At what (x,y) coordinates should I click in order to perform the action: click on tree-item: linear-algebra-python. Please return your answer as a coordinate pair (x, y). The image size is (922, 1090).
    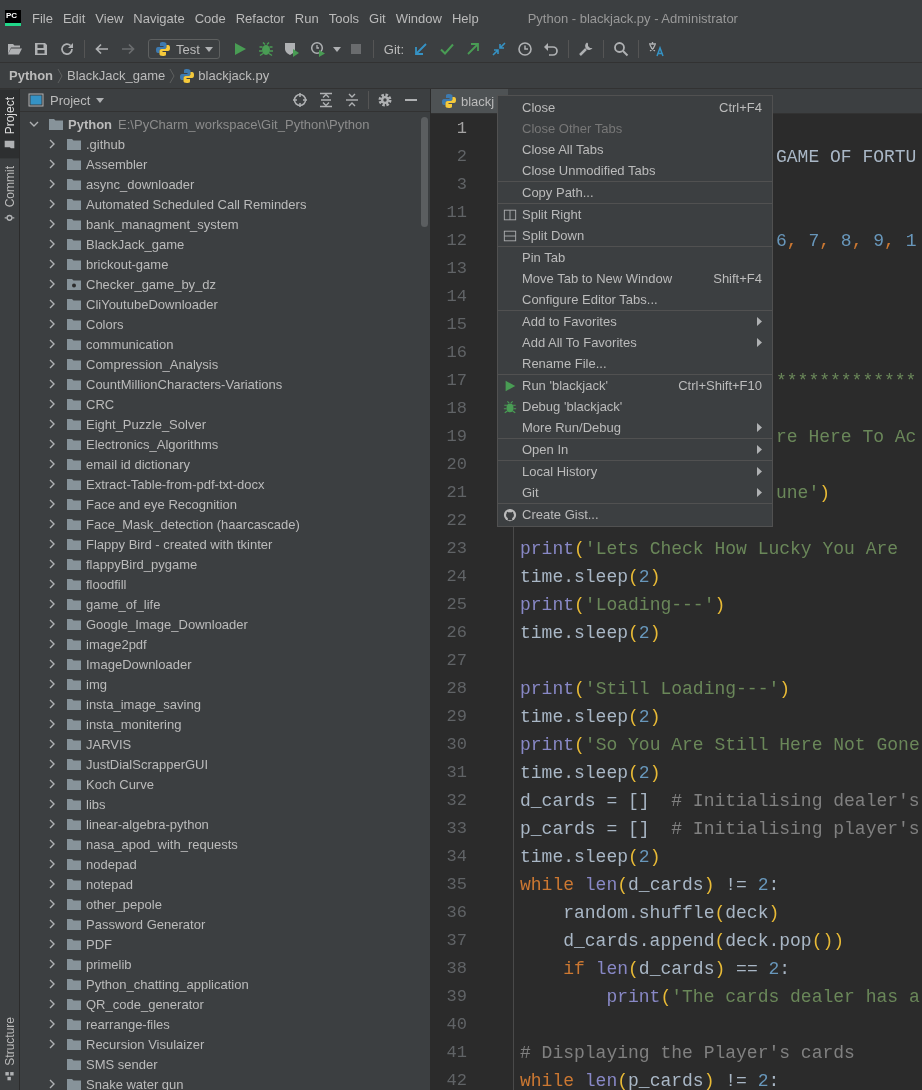
    Looking at the image, I should click on (147, 824).